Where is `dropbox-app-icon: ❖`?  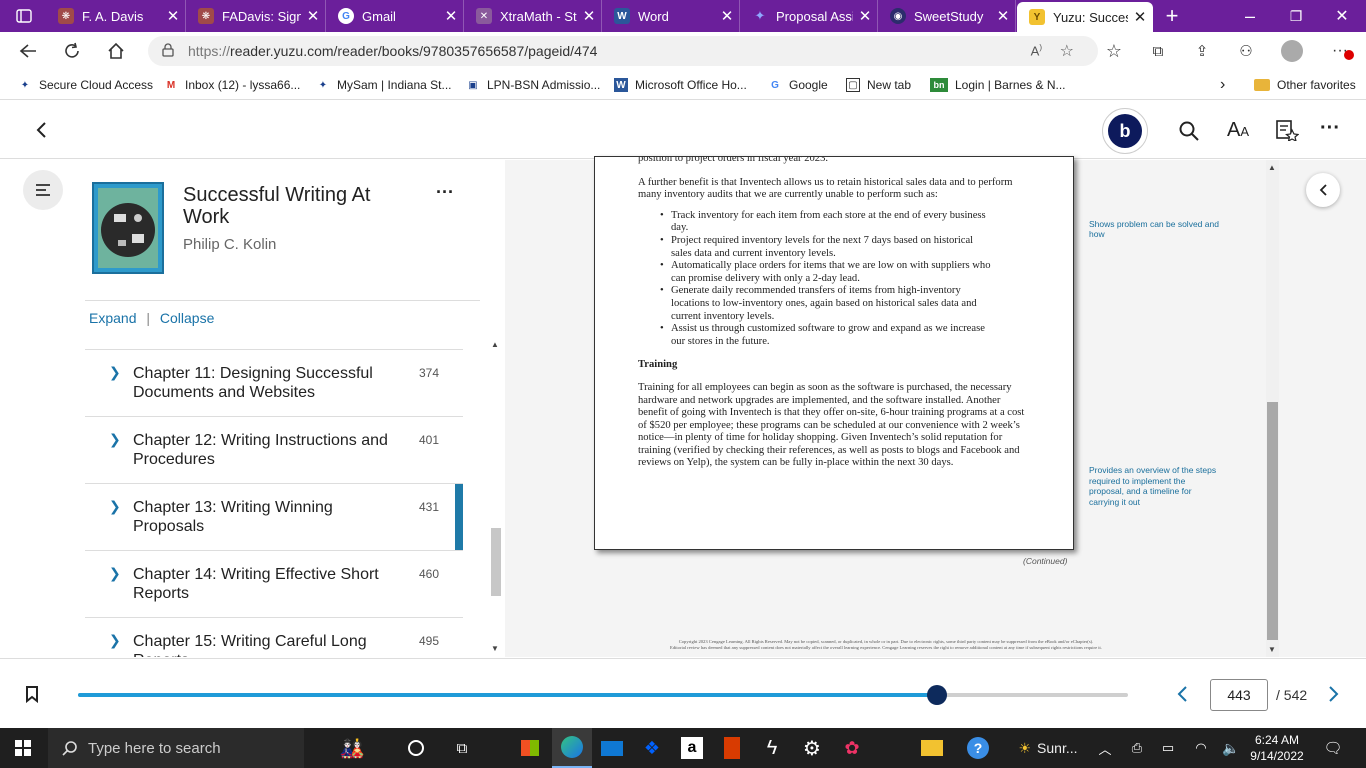 dropbox-app-icon: ❖ is located at coordinates (652, 748).